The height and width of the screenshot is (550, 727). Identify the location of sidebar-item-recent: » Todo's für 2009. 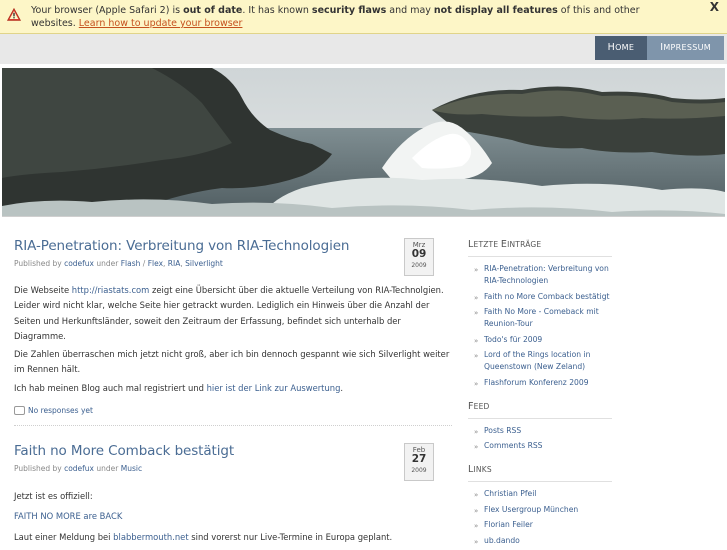
(537, 340).